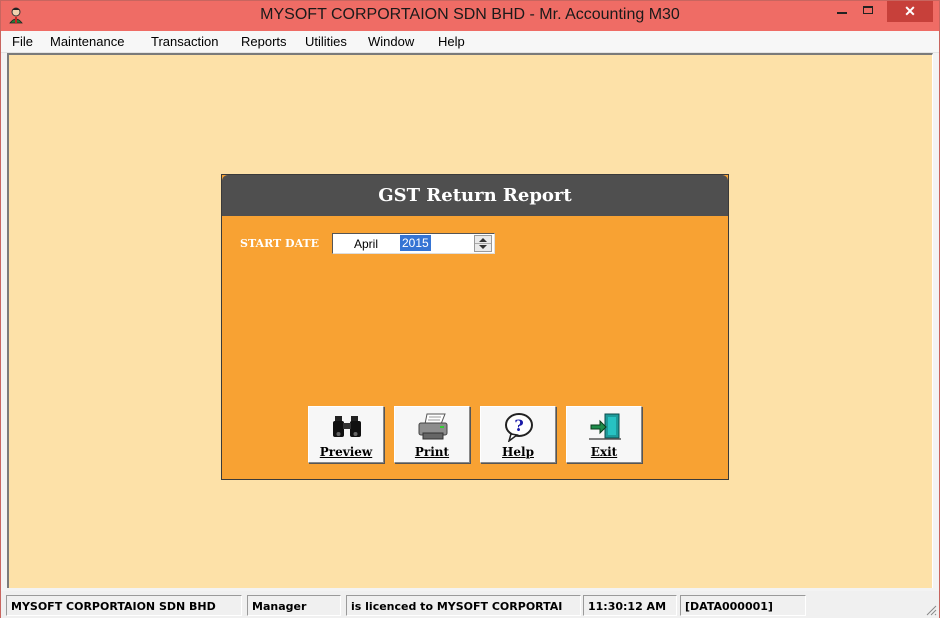 The height and width of the screenshot is (618, 940). I want to click on dialog-header: GST Return Report, so click(475, 195).